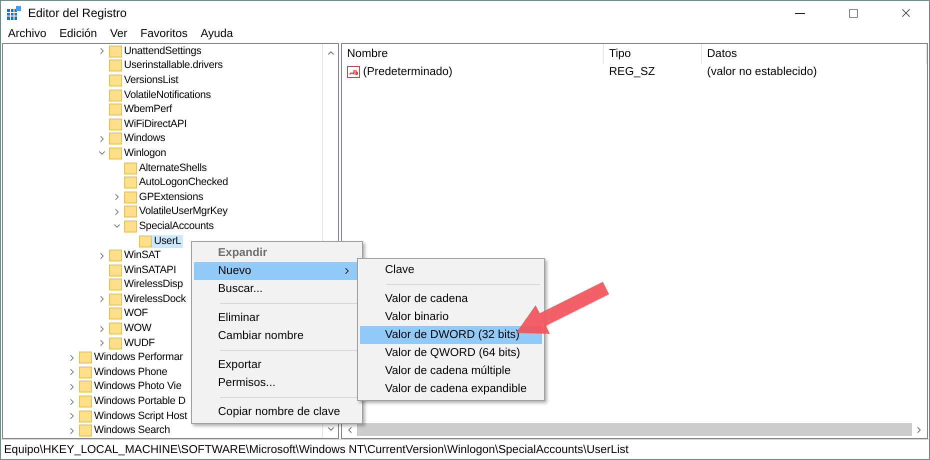  What do you see at coordinates (139, 343) in the screenshot?
I see `tree-item: WUDF` at bounding box center [139, 343].